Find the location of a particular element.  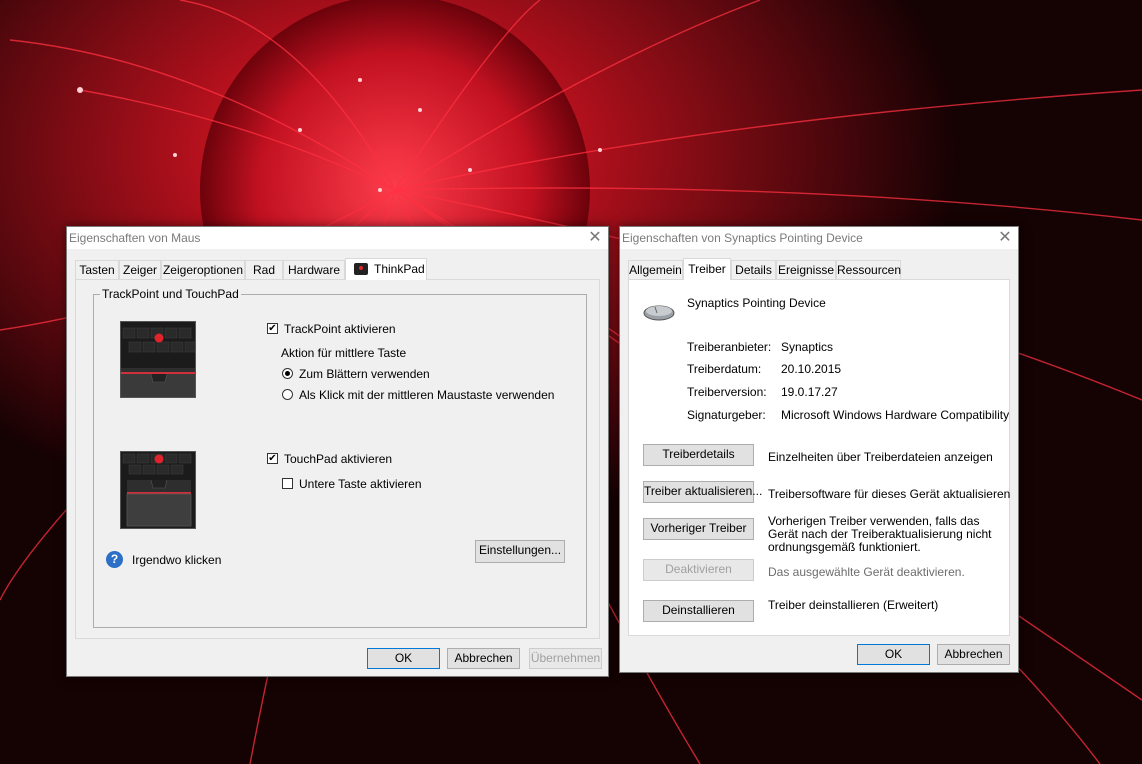

mouse-apply-button: Übernehmen is located at coordinates (565, 658).